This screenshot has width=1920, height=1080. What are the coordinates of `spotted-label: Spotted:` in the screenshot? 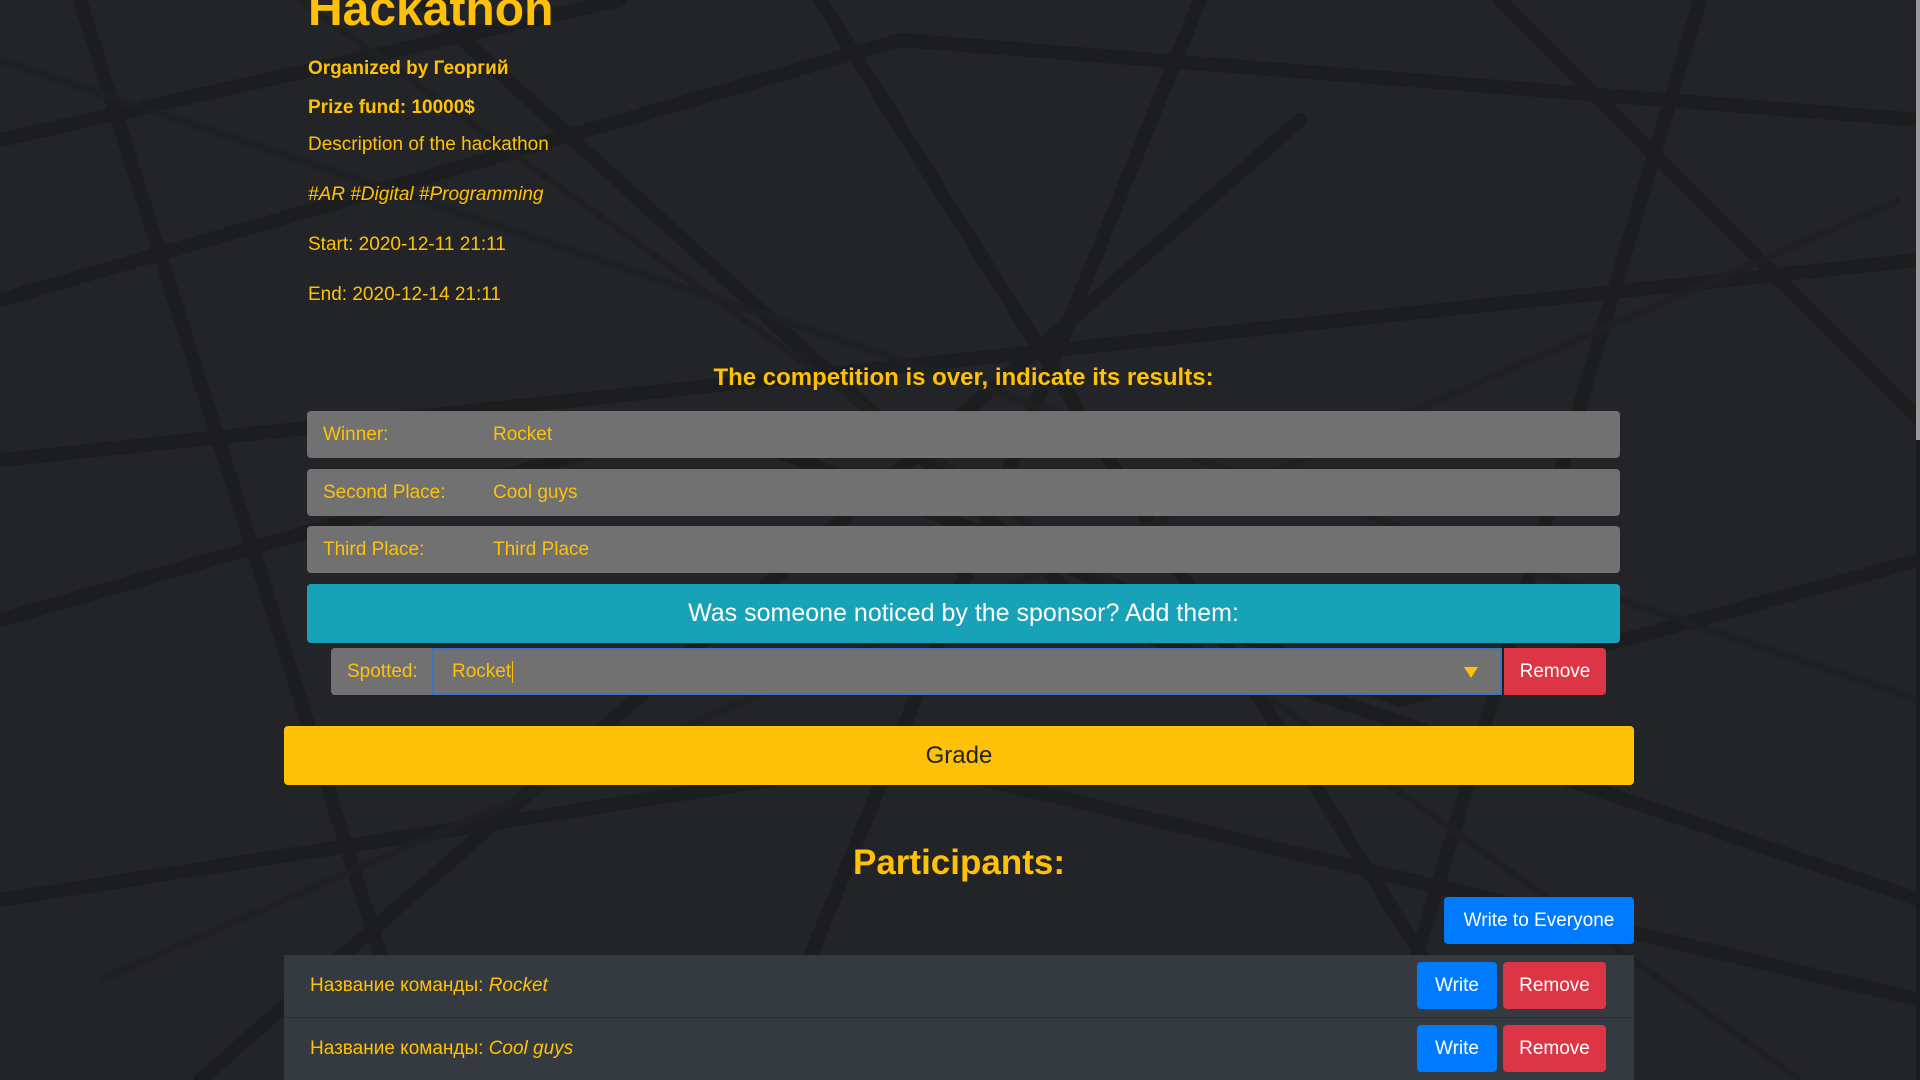 It's located at (381, 671).